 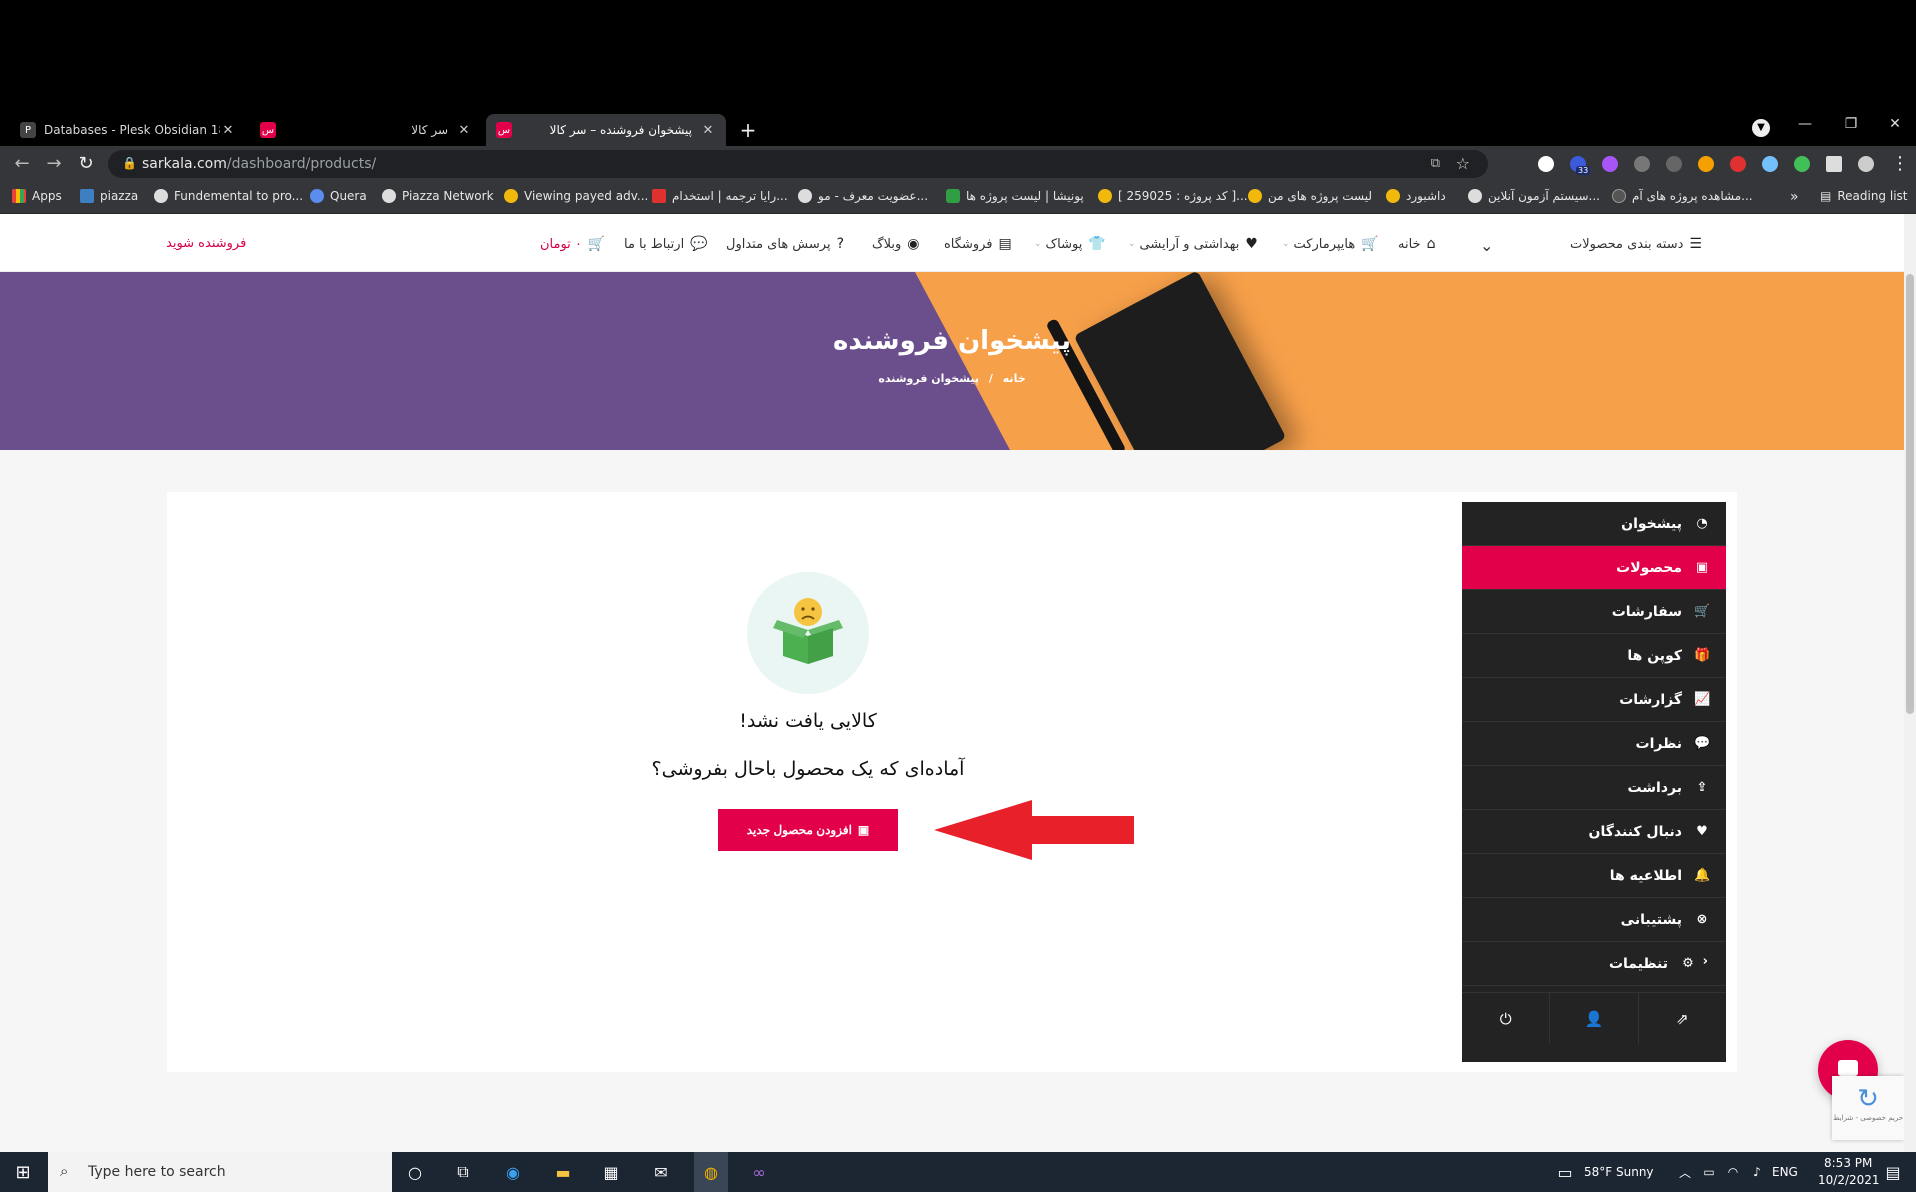 I want to click on nav-faq: ? پرسش های متداول, so click(x=785, y=244).